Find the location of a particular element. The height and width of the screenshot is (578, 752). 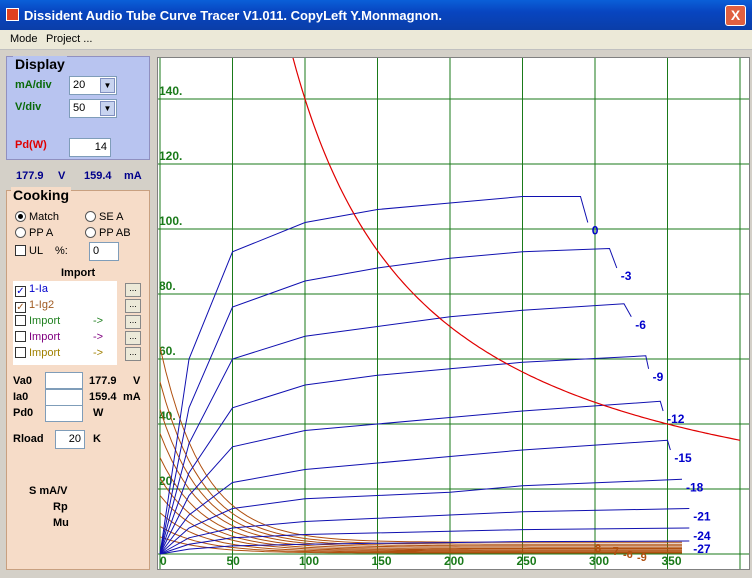

plate-curve-label: -15 is located at coordinates (683, 458).